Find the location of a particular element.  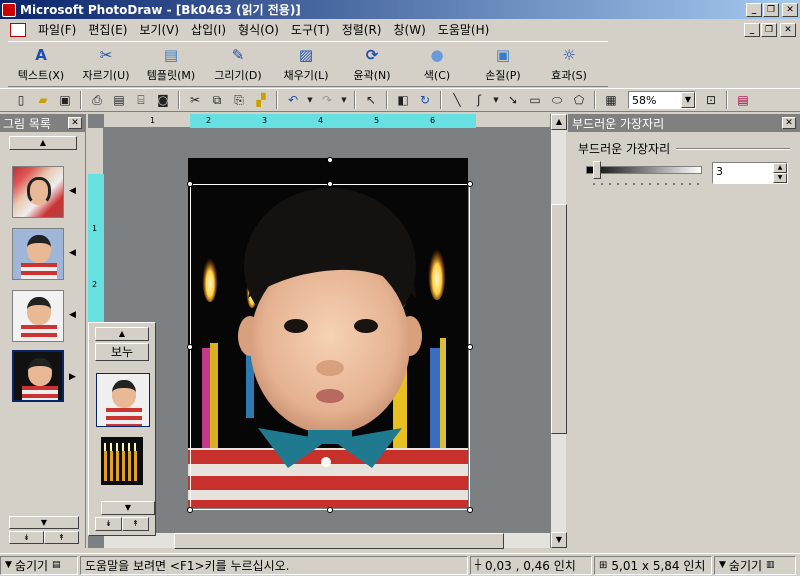

draw-button: ✎ 그리기(D) is located at coordinates (238, 64).